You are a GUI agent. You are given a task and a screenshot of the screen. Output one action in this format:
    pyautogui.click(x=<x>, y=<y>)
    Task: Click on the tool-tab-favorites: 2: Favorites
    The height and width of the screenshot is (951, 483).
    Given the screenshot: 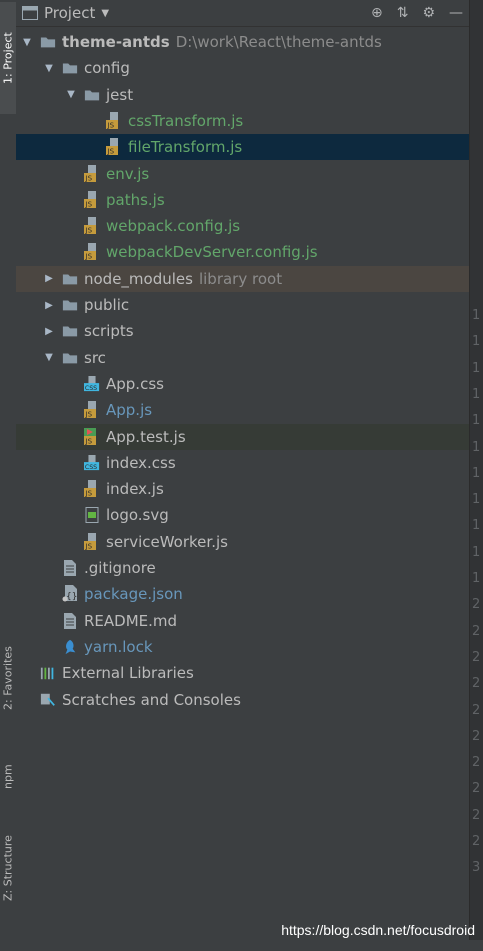 What is the action you would take?
    pyautogui.click(x=8, y=678)
    